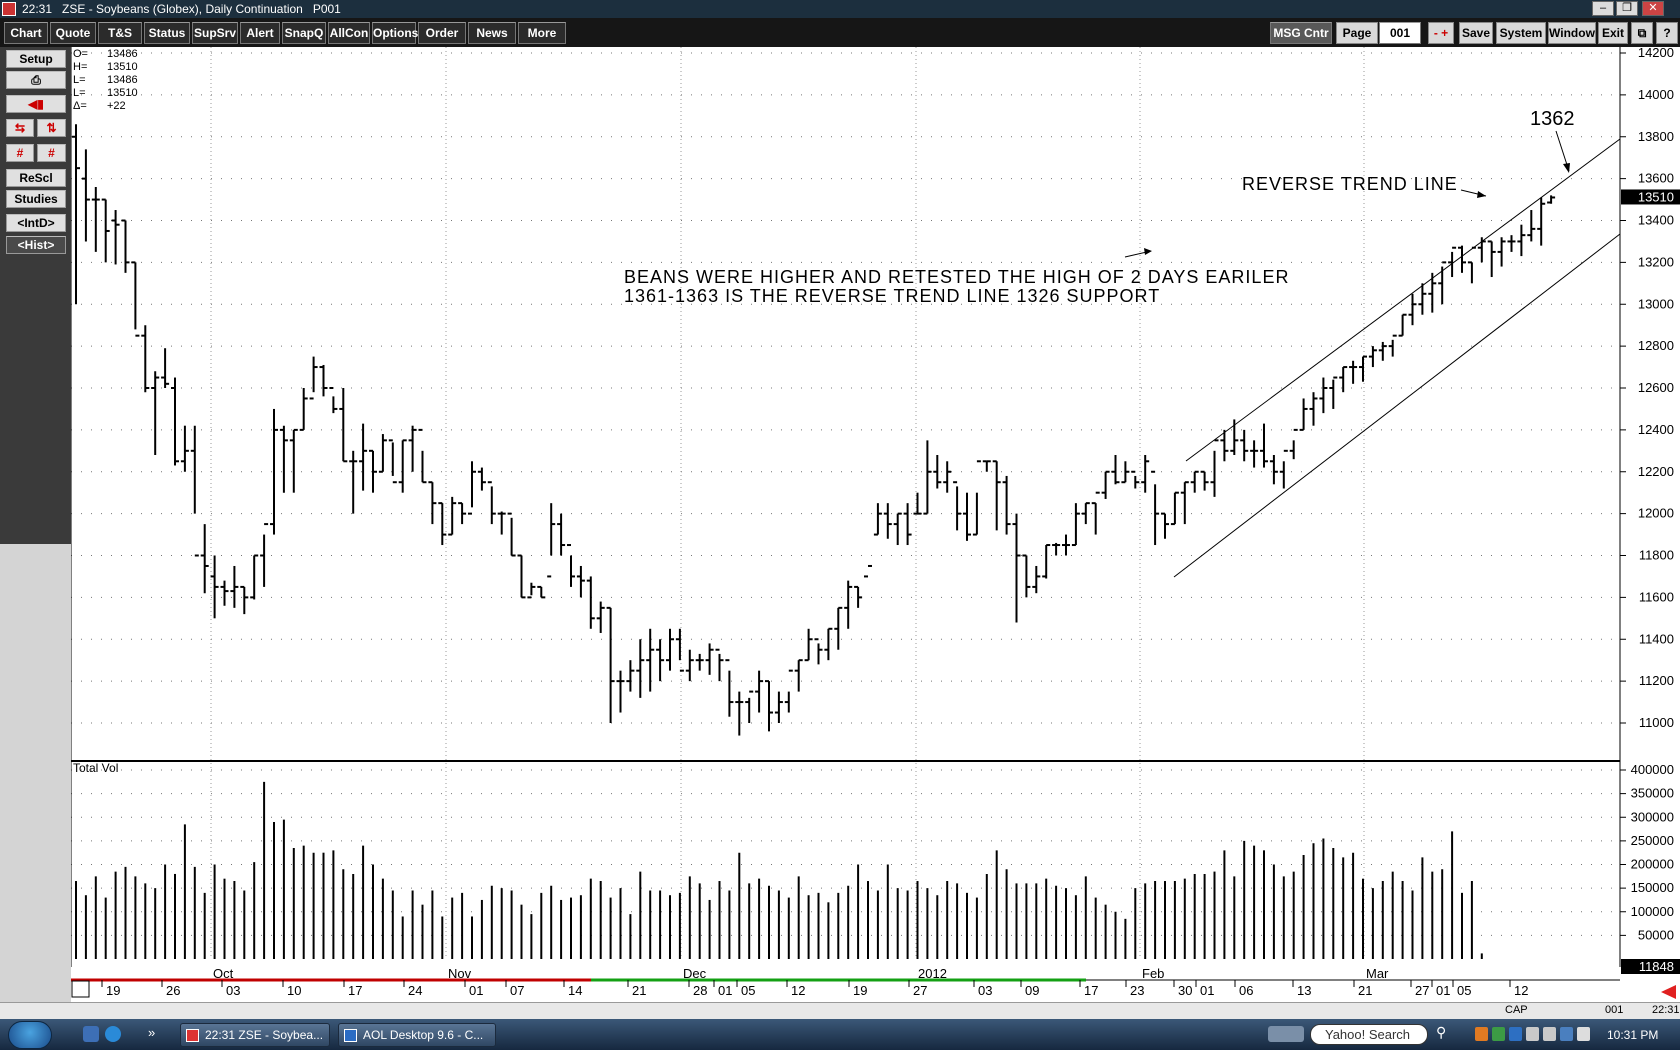  Describe the element at coordinates (122, 93) in the screenshot. I see `last-value: 13510` at that location.